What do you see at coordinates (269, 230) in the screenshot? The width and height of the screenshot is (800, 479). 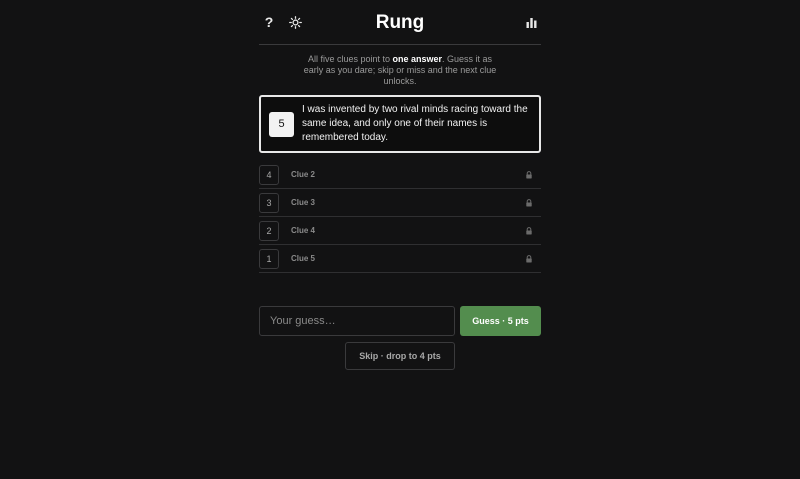 I see `locked-clue-points: 2` at bounding box center [269, 230].